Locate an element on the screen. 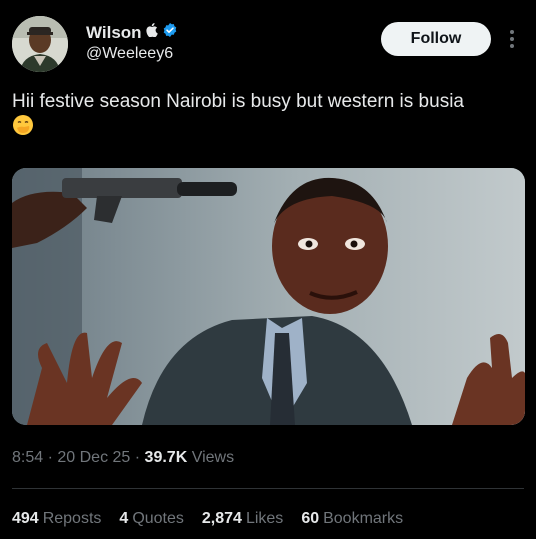 The height and width of the screenshot is (539, 536). likes-stat: 2,874 Likes is located at coordinates (242, 519).